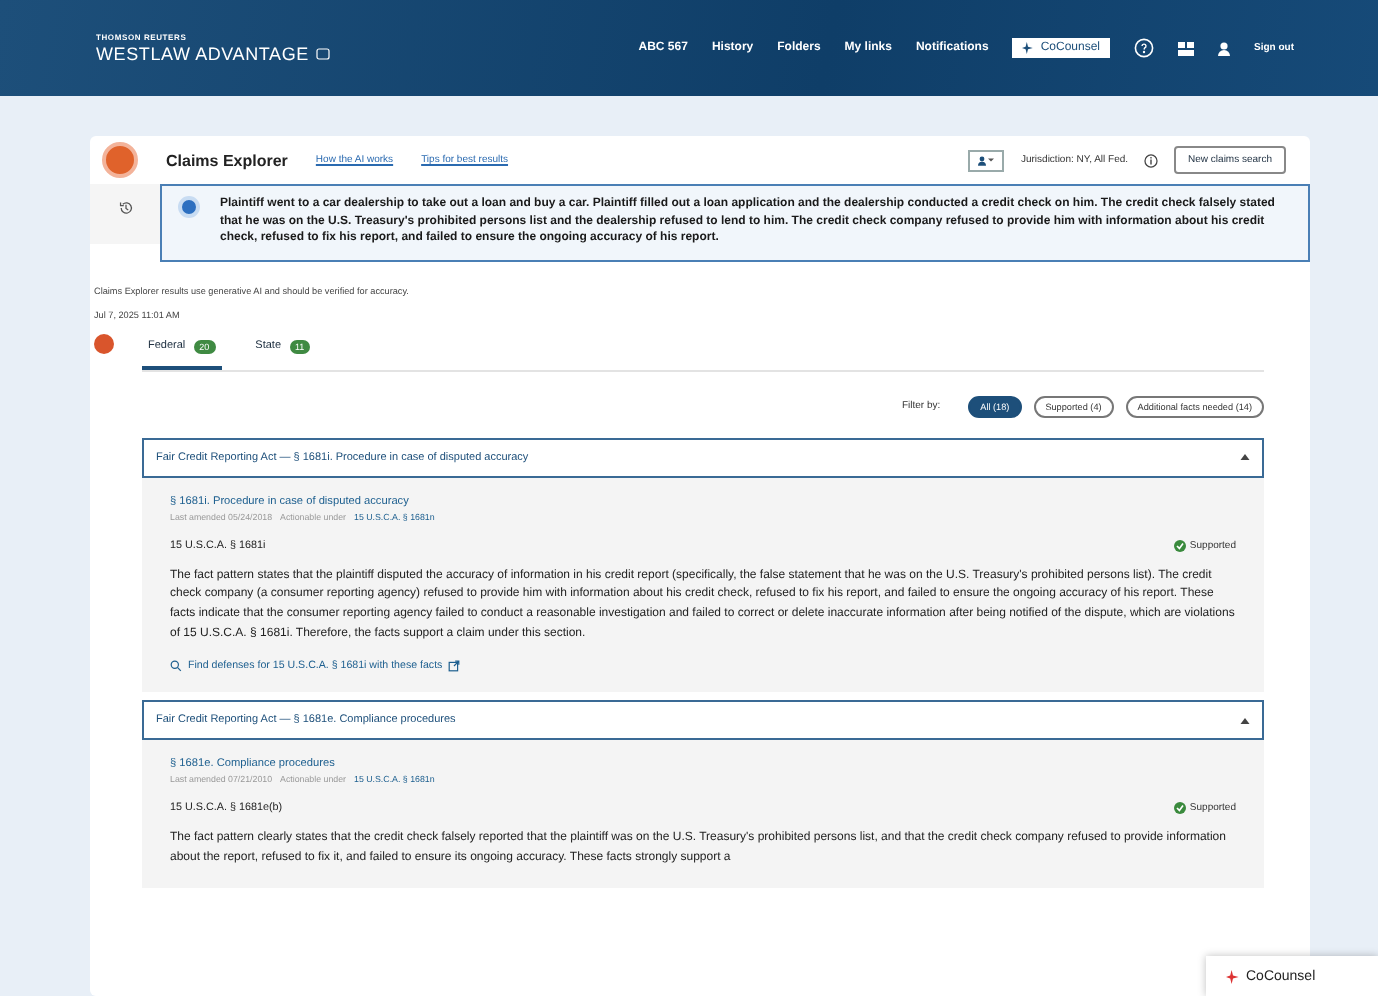 This screenshot has height=996, width=1378. Describe the element at coordinates (176, 666) in the screenshot. I see `search-icon` at that location.